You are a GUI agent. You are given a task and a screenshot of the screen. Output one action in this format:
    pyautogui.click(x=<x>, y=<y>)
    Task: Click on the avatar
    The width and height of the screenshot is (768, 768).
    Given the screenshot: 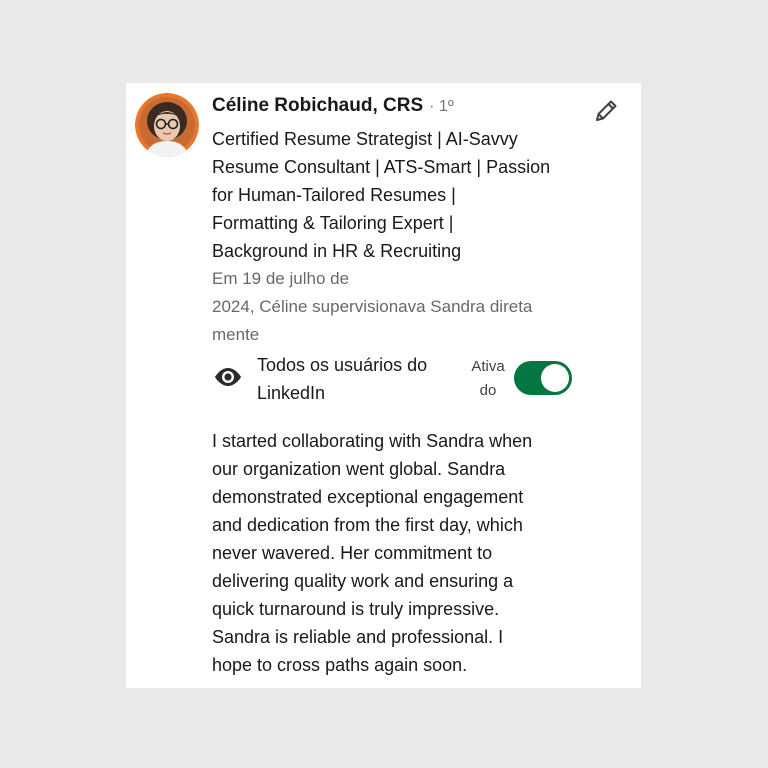 What is the action you would take?
    pyautogui.click(x=167, y=125)
    